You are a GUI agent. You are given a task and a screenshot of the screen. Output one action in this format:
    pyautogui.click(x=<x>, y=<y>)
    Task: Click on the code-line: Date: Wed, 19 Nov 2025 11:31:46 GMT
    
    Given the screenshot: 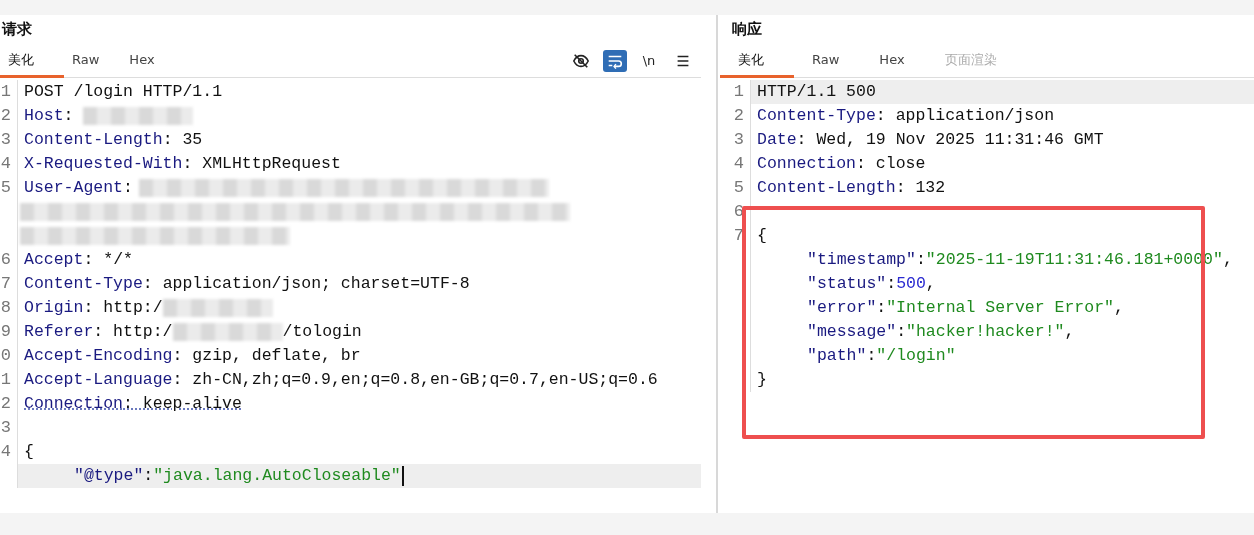 What is the action you would take?
    pyautogui.click(x=930, y=140)
    